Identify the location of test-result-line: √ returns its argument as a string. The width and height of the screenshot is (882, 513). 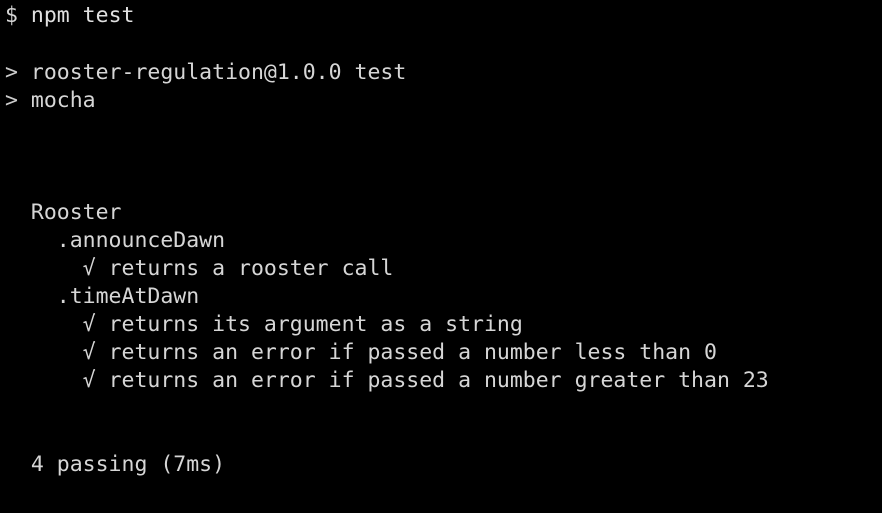
(264, 325).